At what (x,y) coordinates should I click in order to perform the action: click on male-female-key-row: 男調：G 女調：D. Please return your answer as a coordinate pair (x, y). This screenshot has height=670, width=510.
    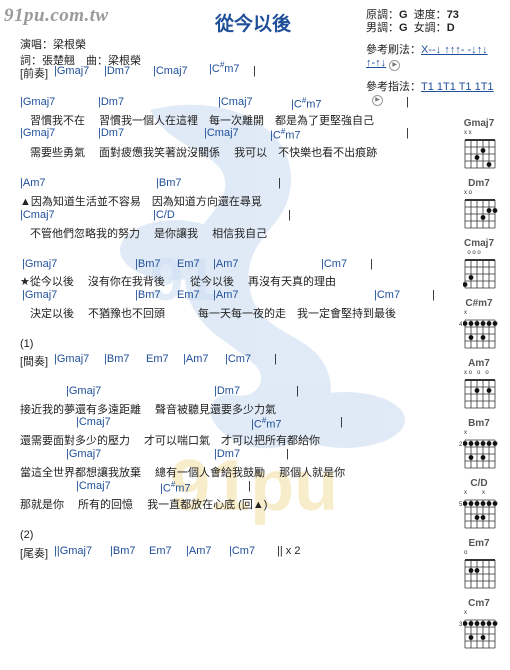
    Looking at the image, I should click on (410, 27).